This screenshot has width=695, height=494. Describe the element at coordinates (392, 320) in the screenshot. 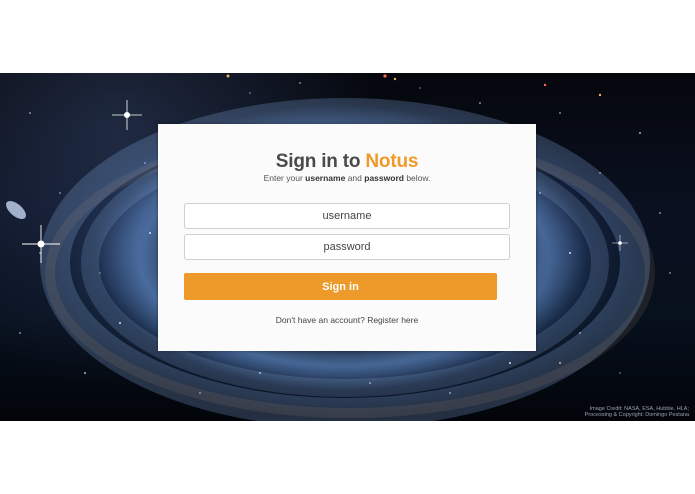

I see `register-link: Register here` at that location.